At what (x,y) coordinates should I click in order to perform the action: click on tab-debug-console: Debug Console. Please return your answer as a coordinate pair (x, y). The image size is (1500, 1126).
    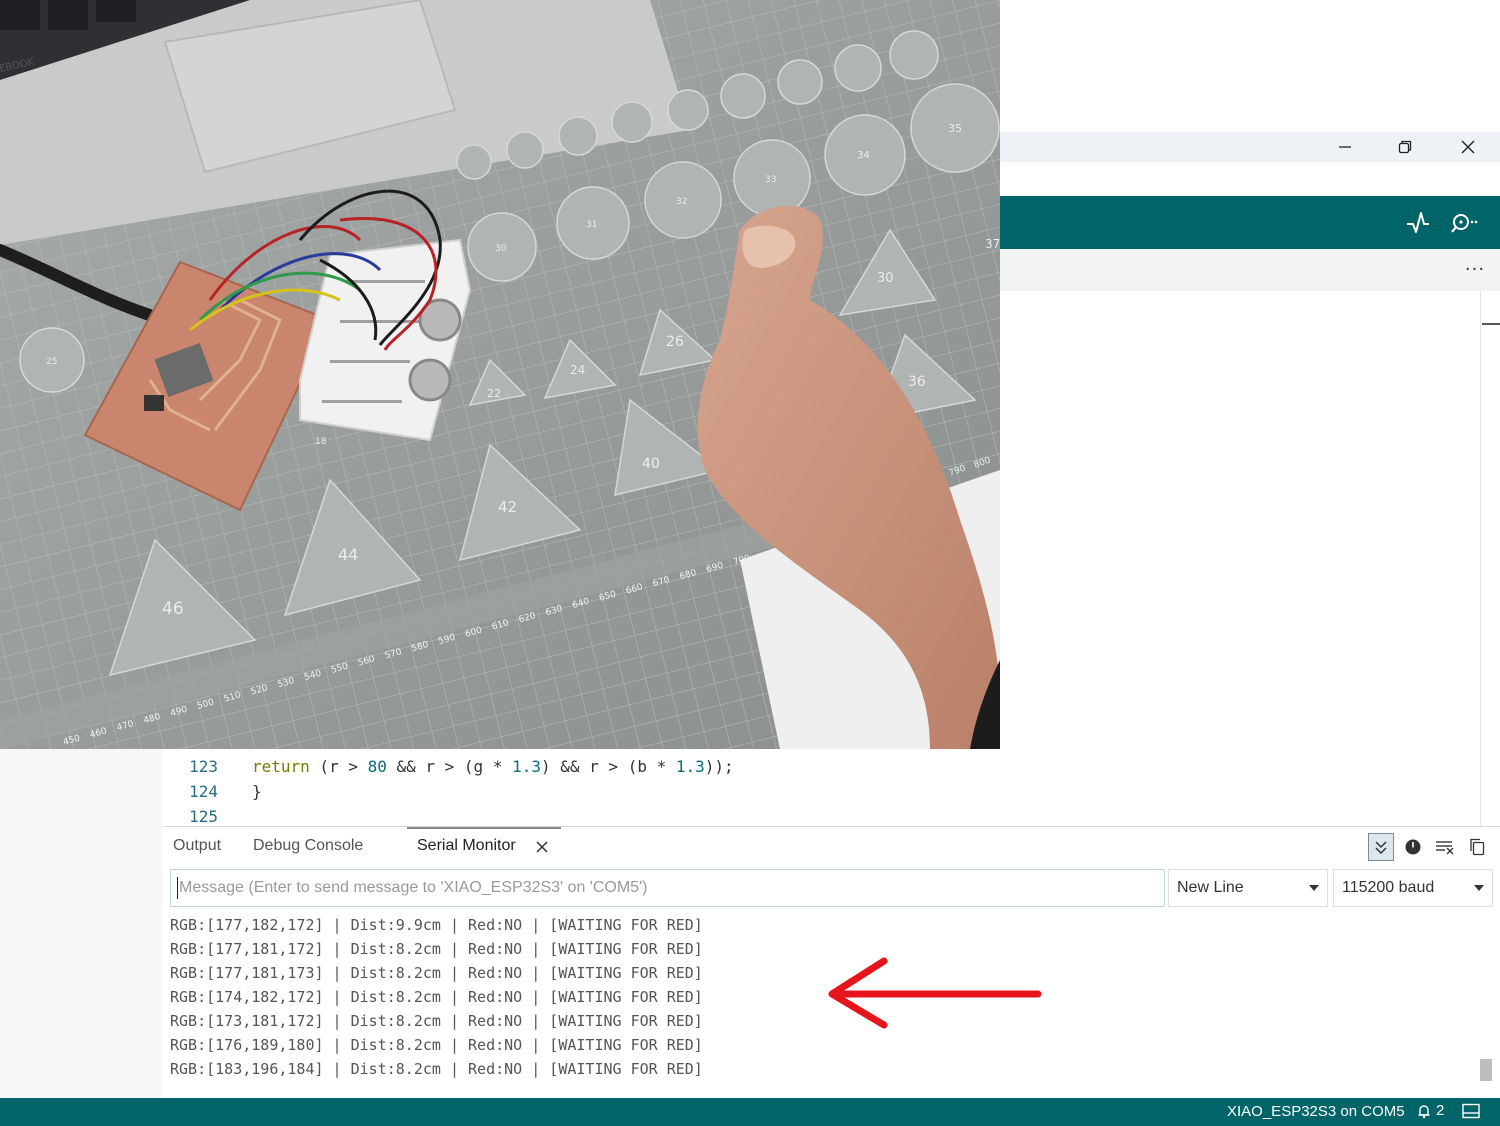
    Looking at the image, I should click on (308, 846).